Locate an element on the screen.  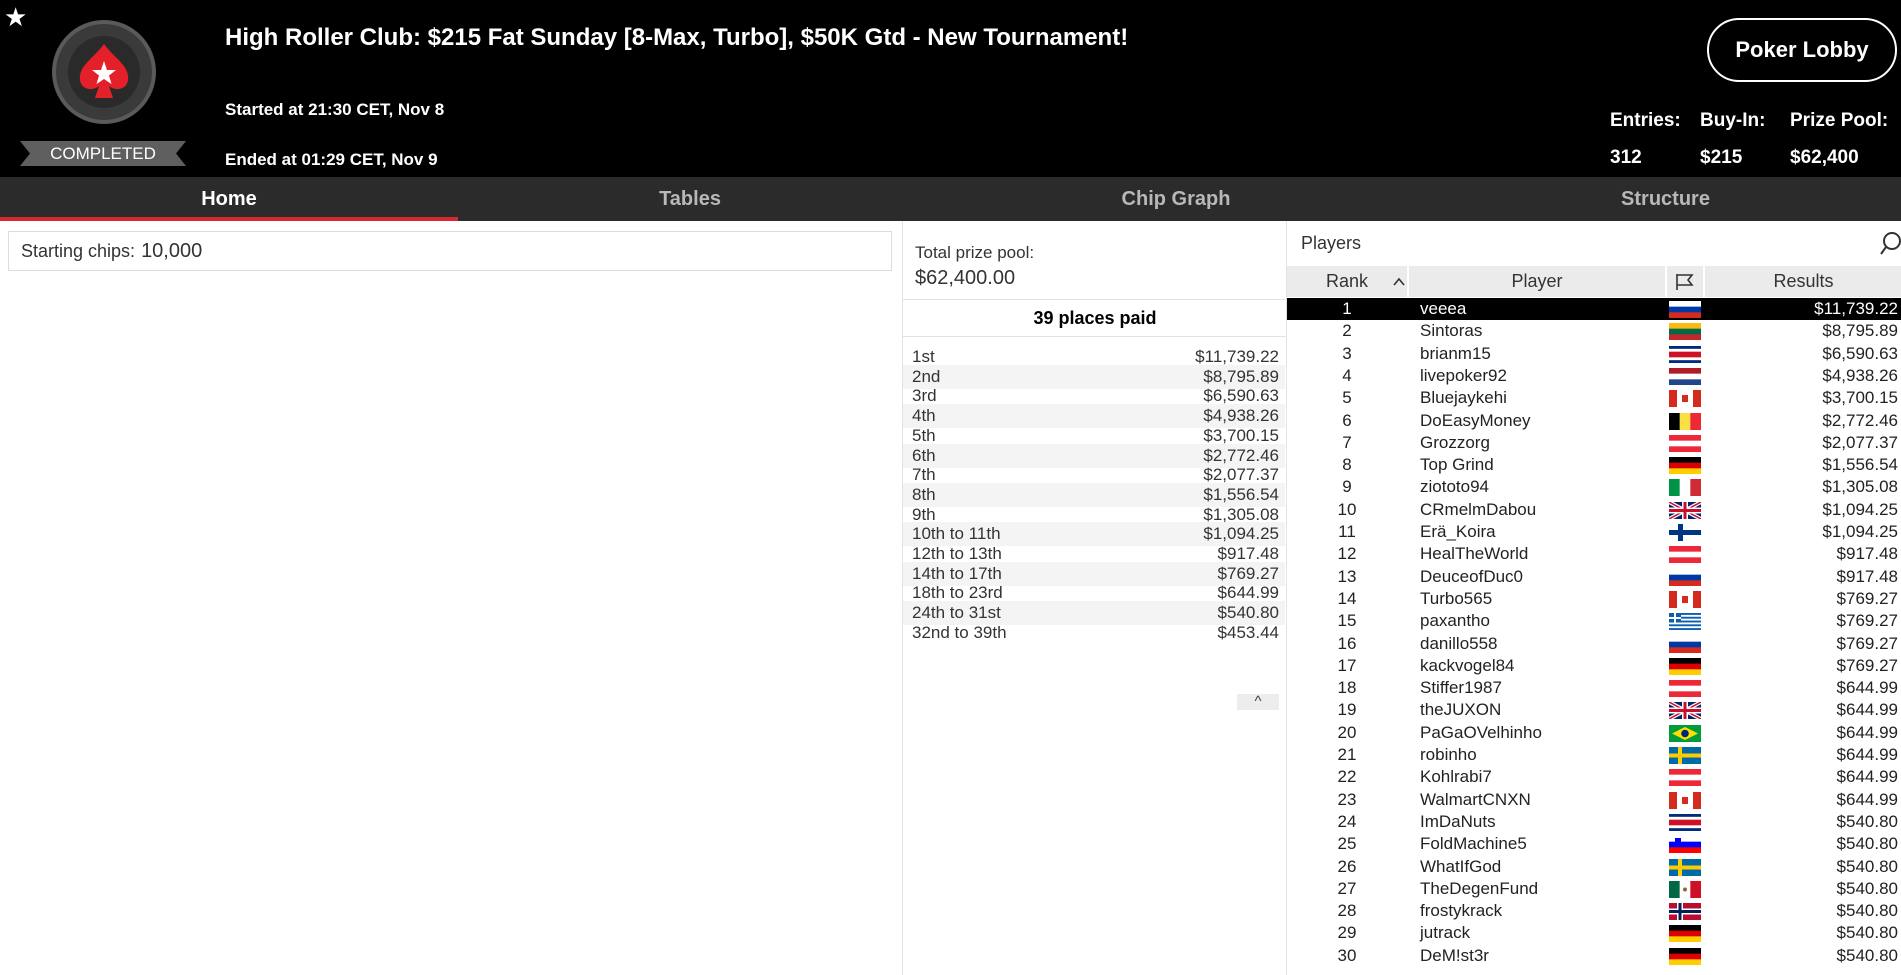
player-row: 9 ziototo94 $1,305.08 is located at coordinates (1594, 487).